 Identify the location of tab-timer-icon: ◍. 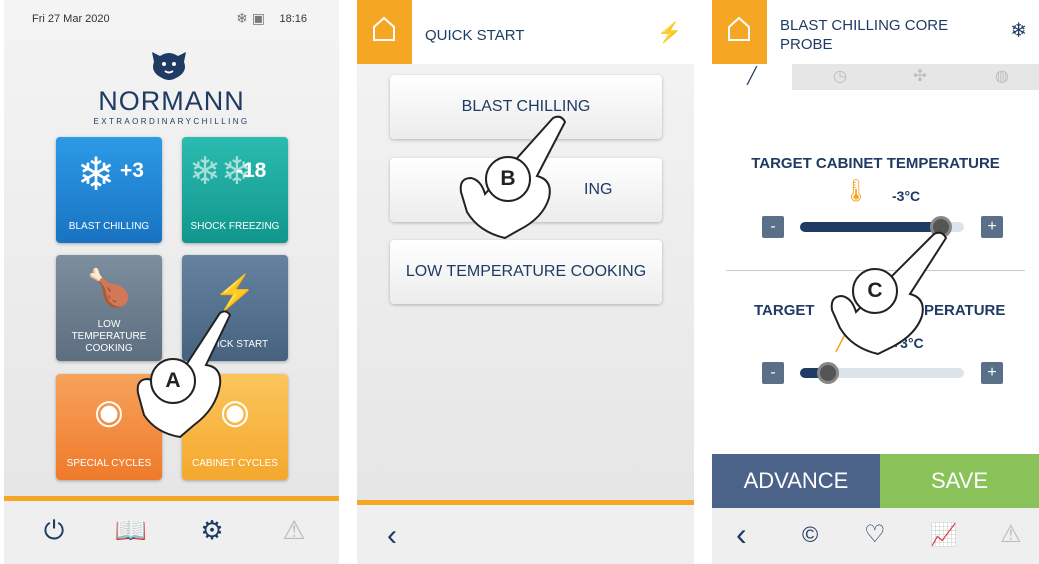
(1000, 77).